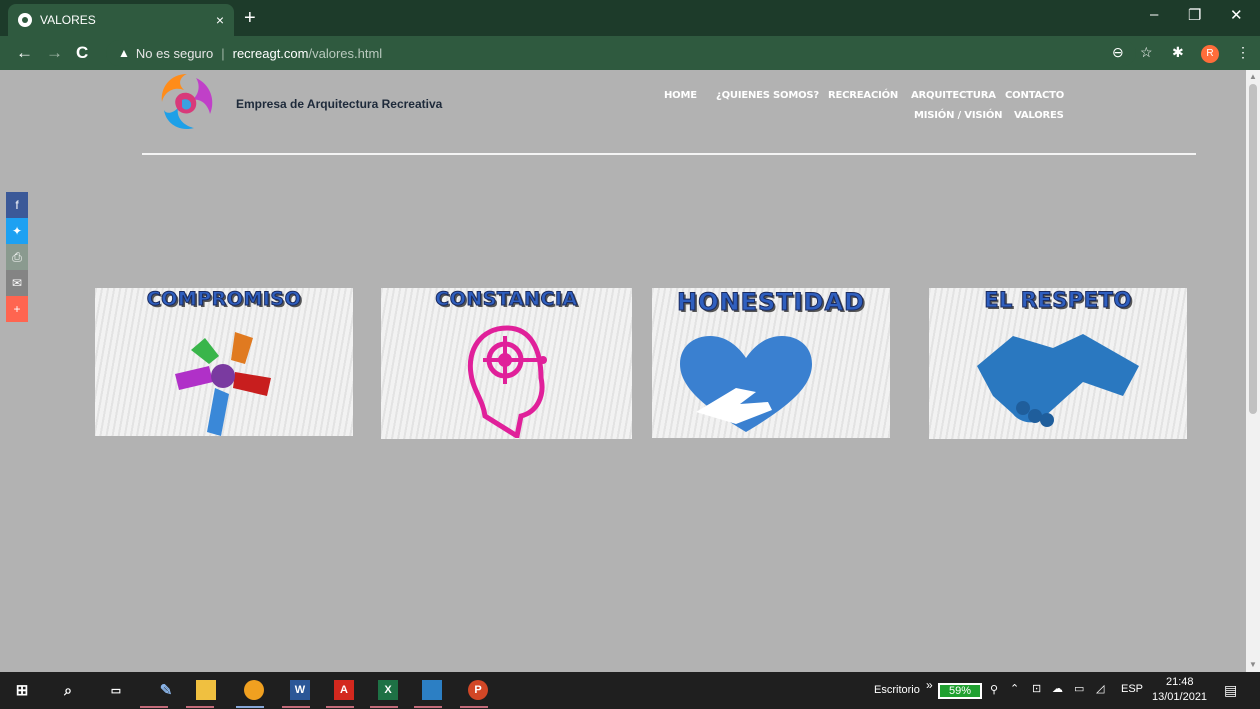 The height and width of the screenshot is (709, 1260). What do you see at coordinates (345, 53) in the screenshot?
I see `url-path: /valores.html` at bounding box center [345, 53].